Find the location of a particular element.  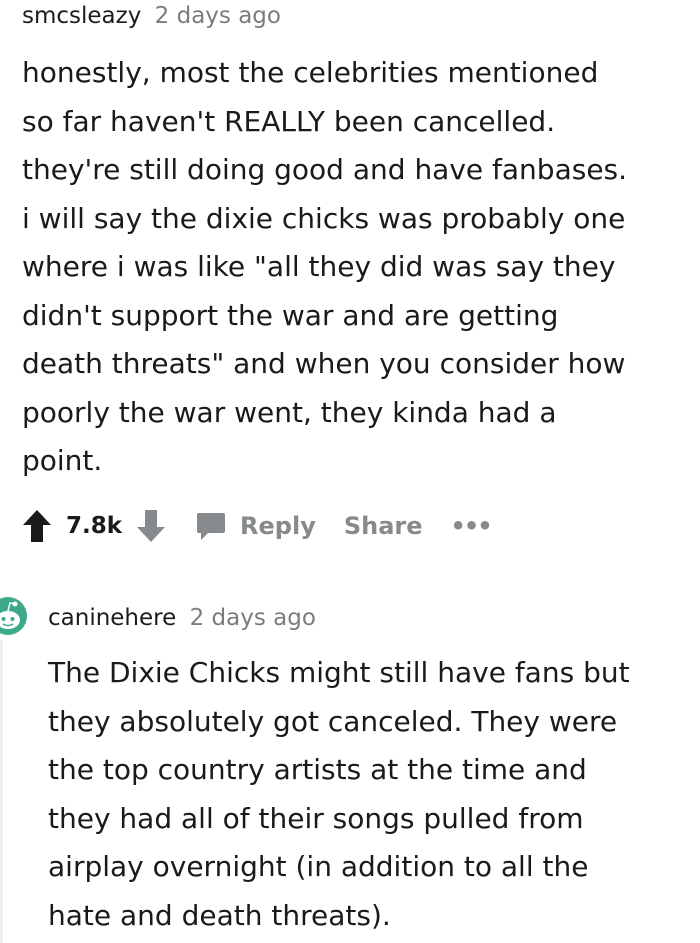

comment-line: they had all of their songs pulled from is located at coordinates (316, 818).